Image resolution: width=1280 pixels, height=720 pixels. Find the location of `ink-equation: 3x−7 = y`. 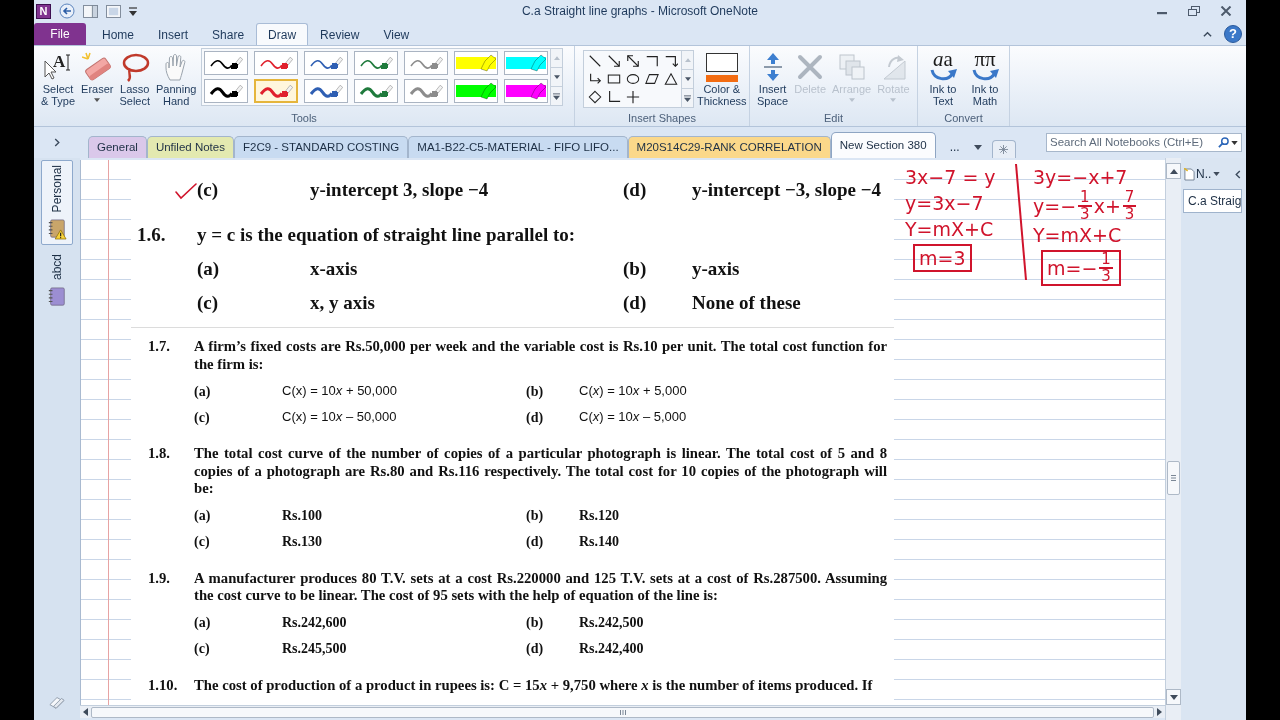

ink-equation: 3x−7 = y is located at coordinates (950, 177).